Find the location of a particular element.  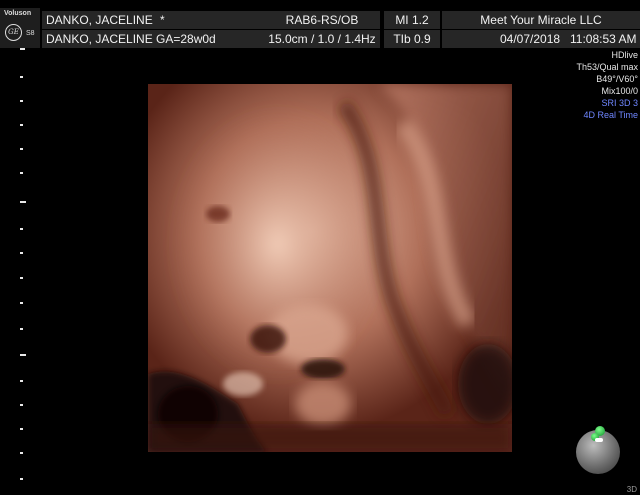

param-threshold-quality: Th53/Qual max is located at coordinates (607, 67).